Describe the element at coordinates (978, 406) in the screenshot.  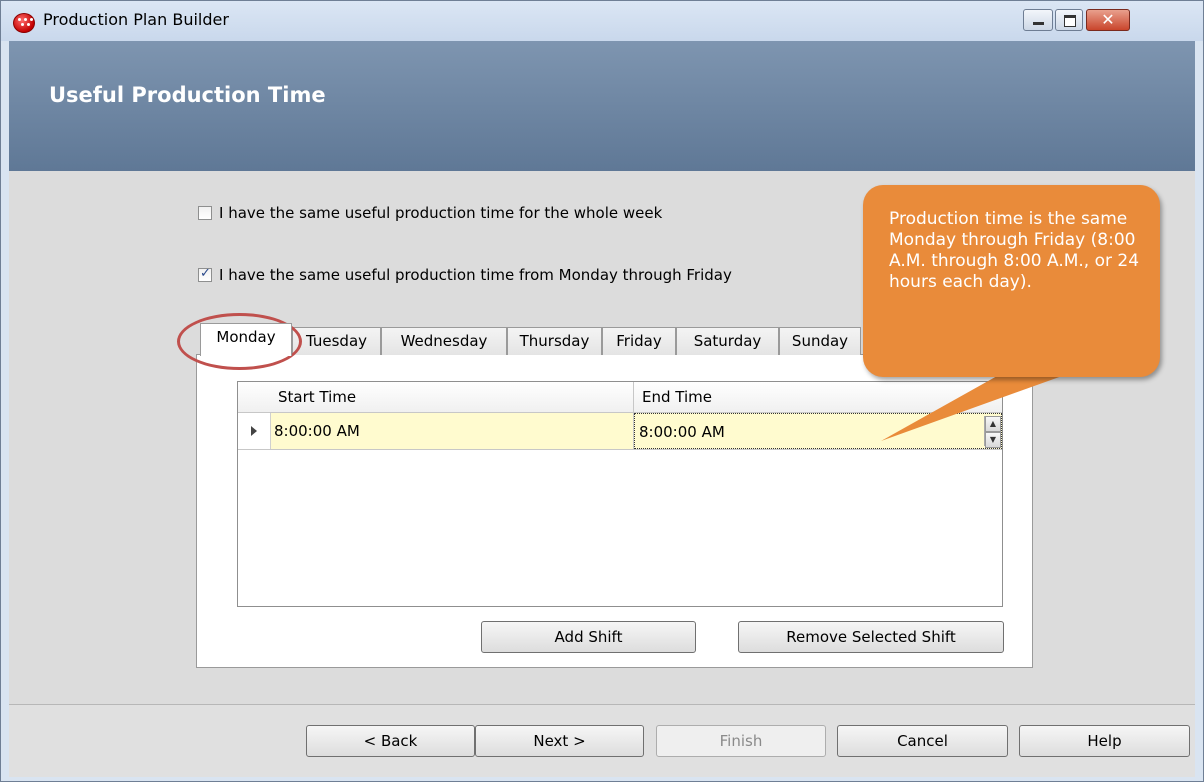
I see `callout-pointer` at that location.